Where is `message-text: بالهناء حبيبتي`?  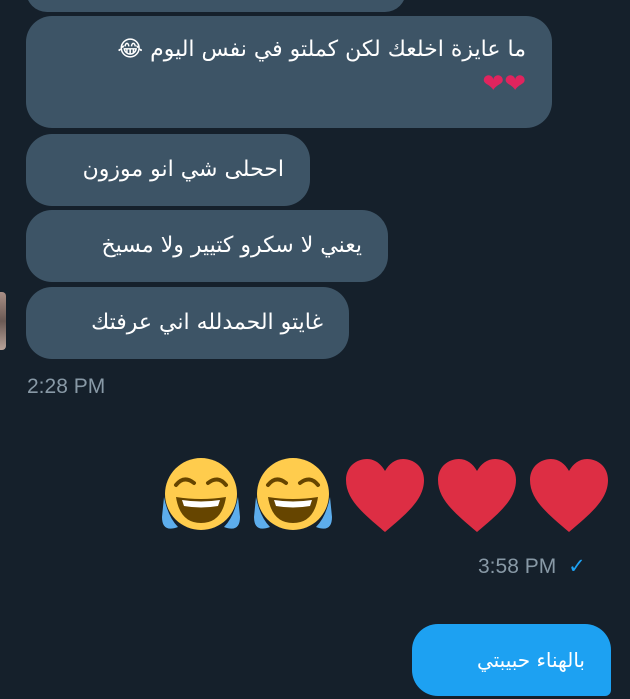
message-text: بالهناء حبيبتي is located at coordinates (530, 660).